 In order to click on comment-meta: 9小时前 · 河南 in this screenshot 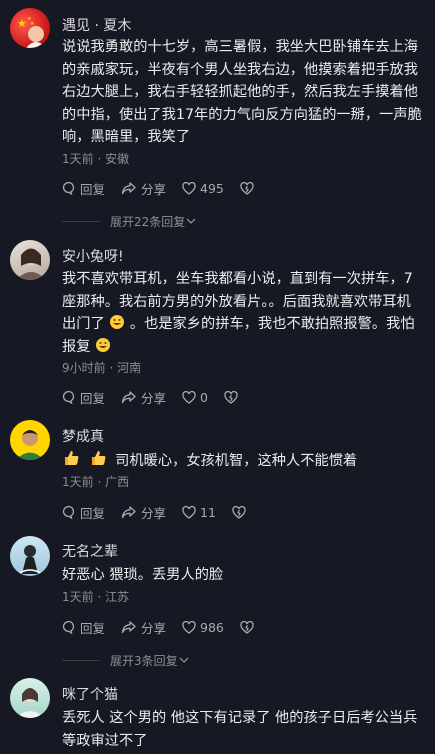, I will do `click(102, 368)`.